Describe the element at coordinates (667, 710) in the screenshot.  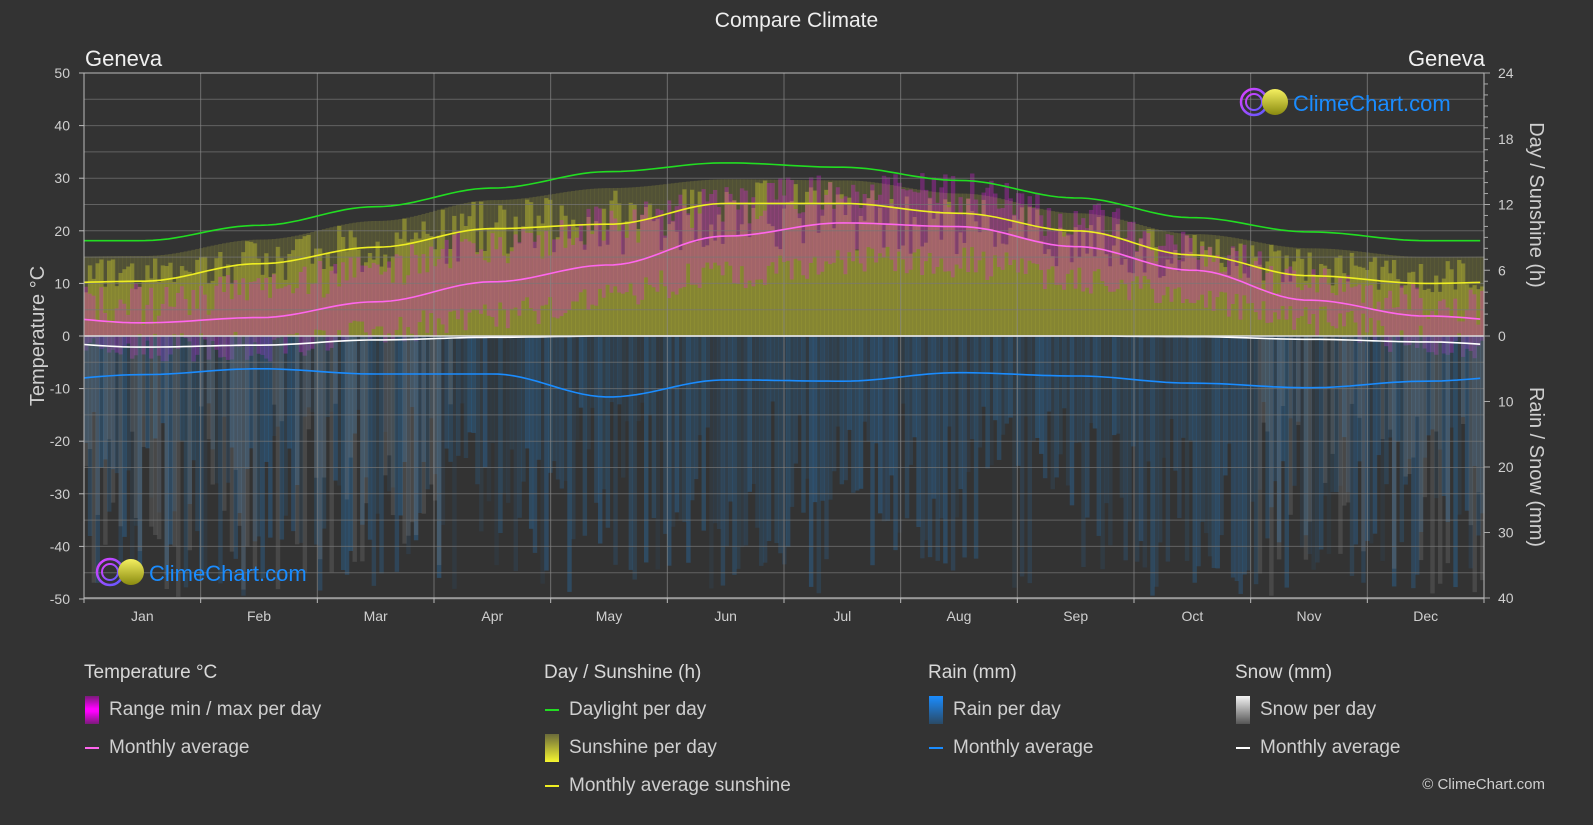
I see `legend-item-daylight: Daylight per day` at that location.